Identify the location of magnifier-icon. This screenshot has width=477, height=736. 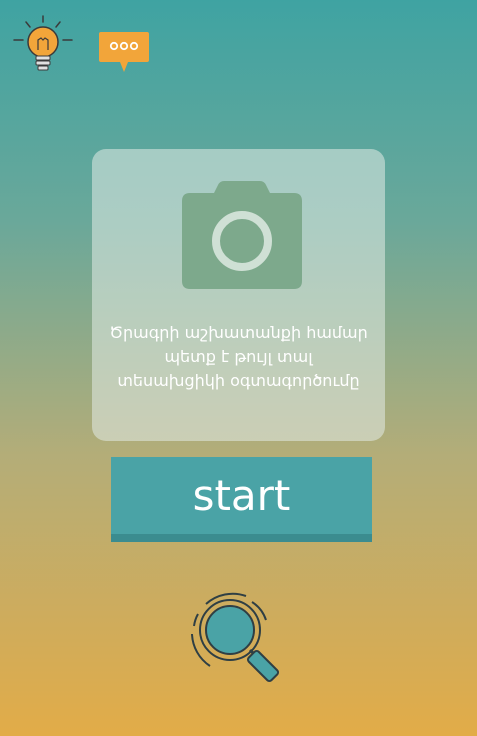
(238, 638).